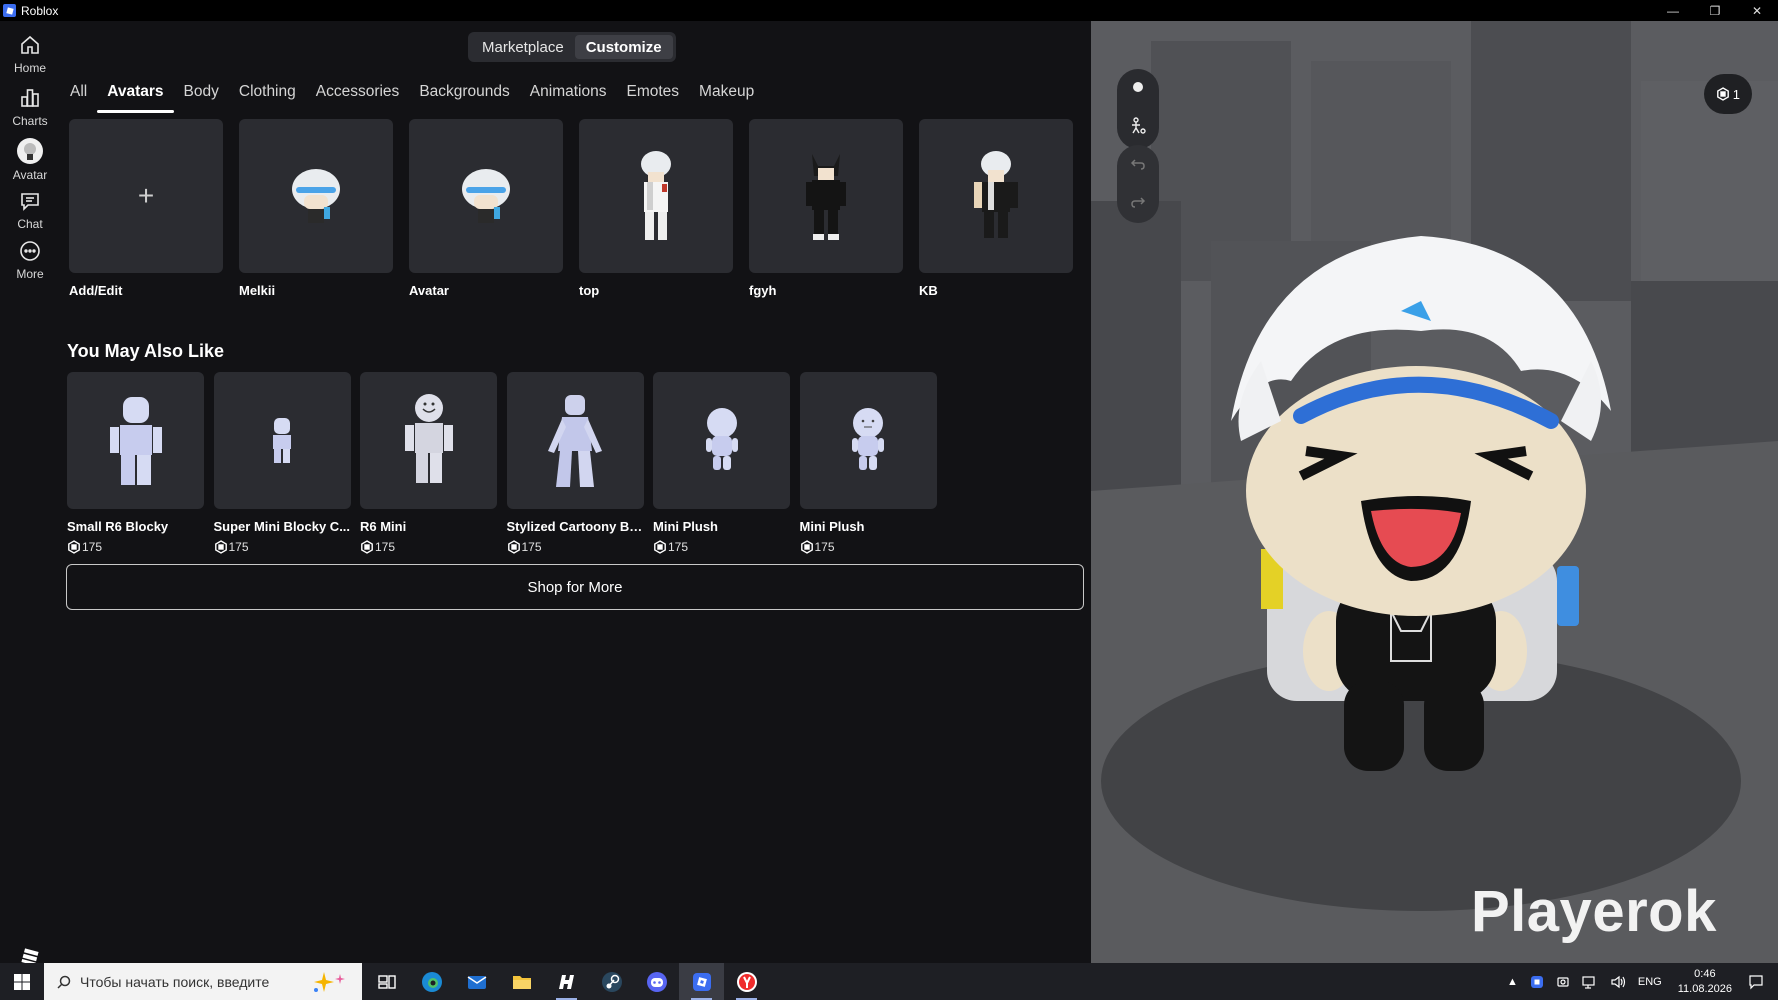 This screenshot has width=1778, height=1000. What do you see at coordinates (889, 981) in the screenshot?
I see `windows-taskbar: ▲ ENG 0:46 11.08.2026` at bounding box center [889, 981].